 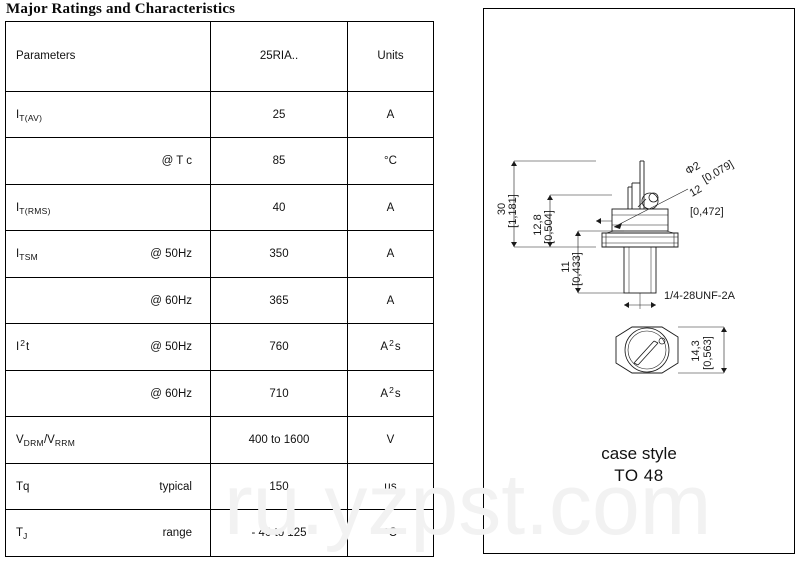 I want to click on param-cell-itsm-60: @ 60Hz, so click(x=108, y=300).